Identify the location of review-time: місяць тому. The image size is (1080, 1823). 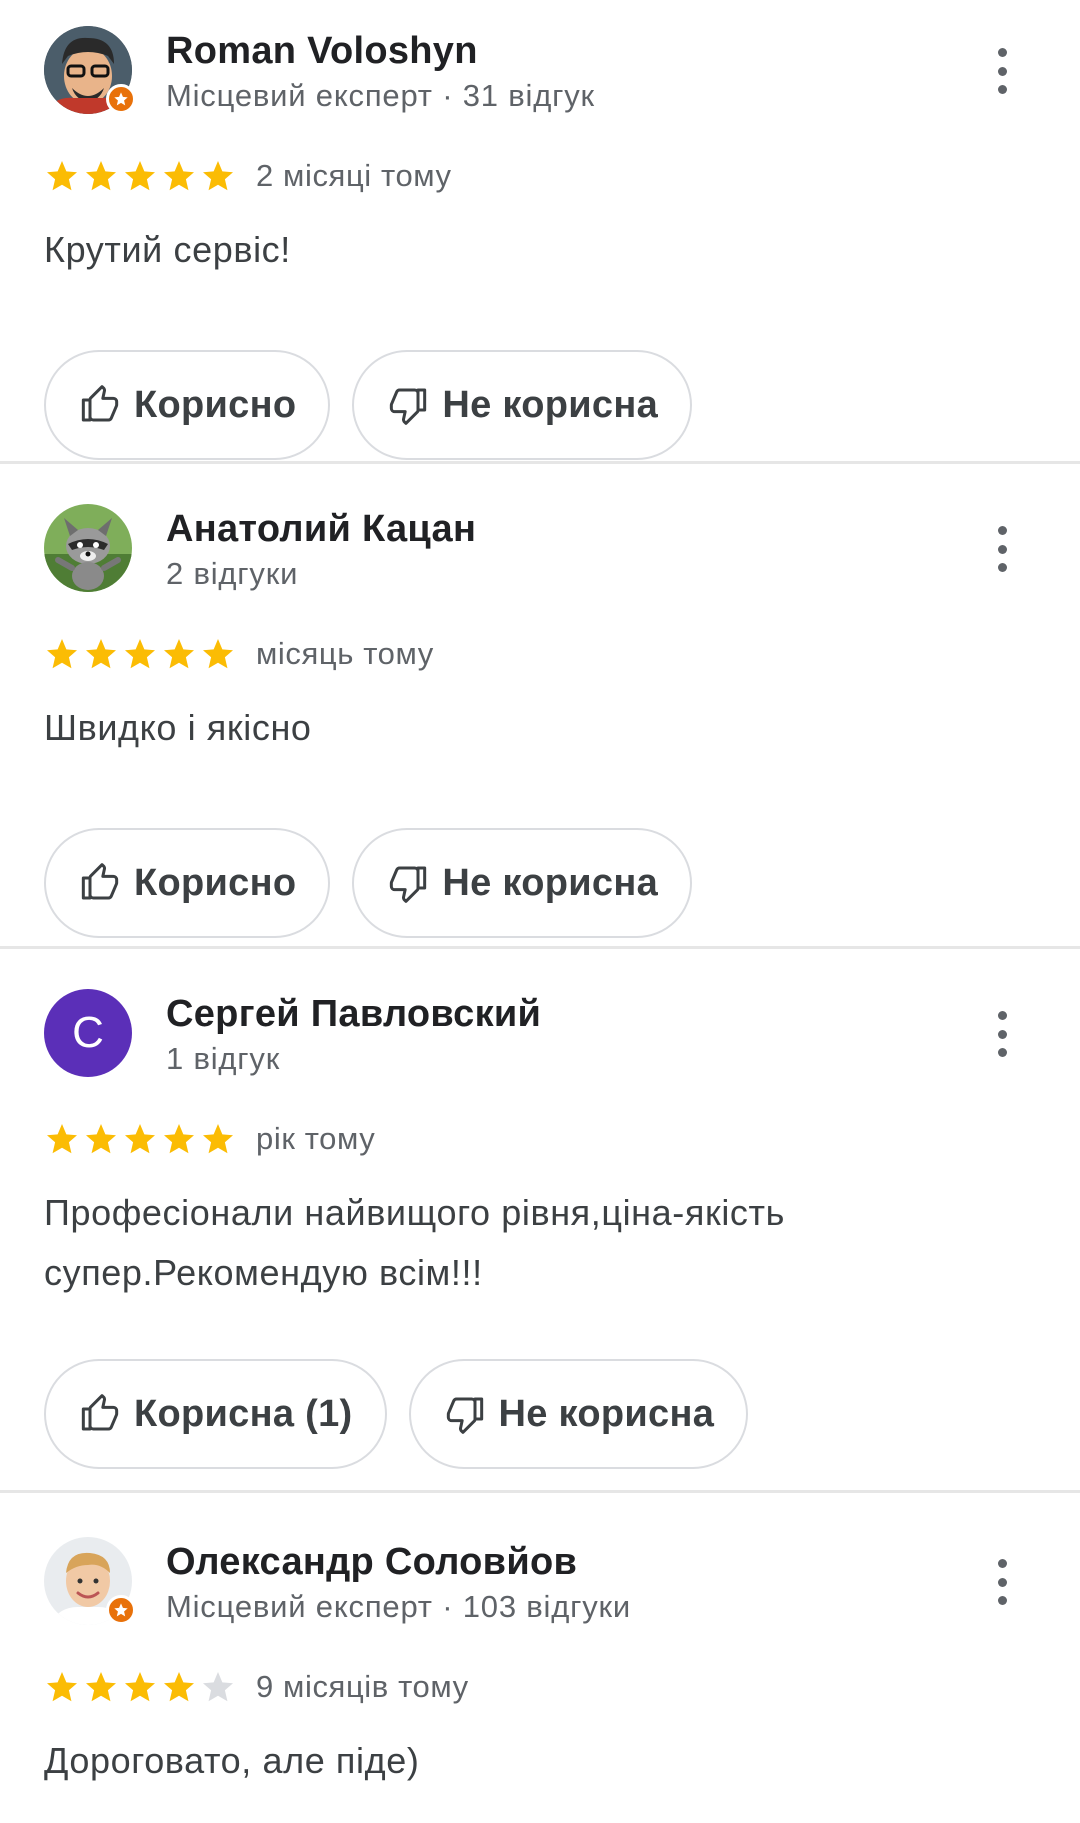
(345, 653).